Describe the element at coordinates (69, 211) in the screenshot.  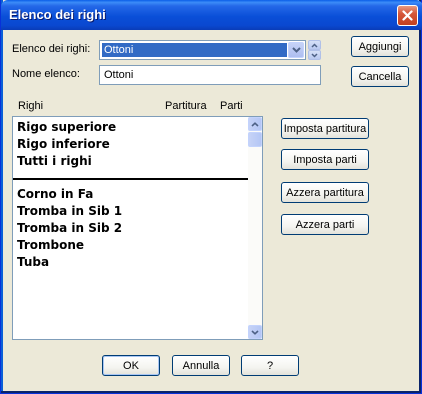
I see `list-item-trumpet-1: Tromba in Sib 1` at that location.